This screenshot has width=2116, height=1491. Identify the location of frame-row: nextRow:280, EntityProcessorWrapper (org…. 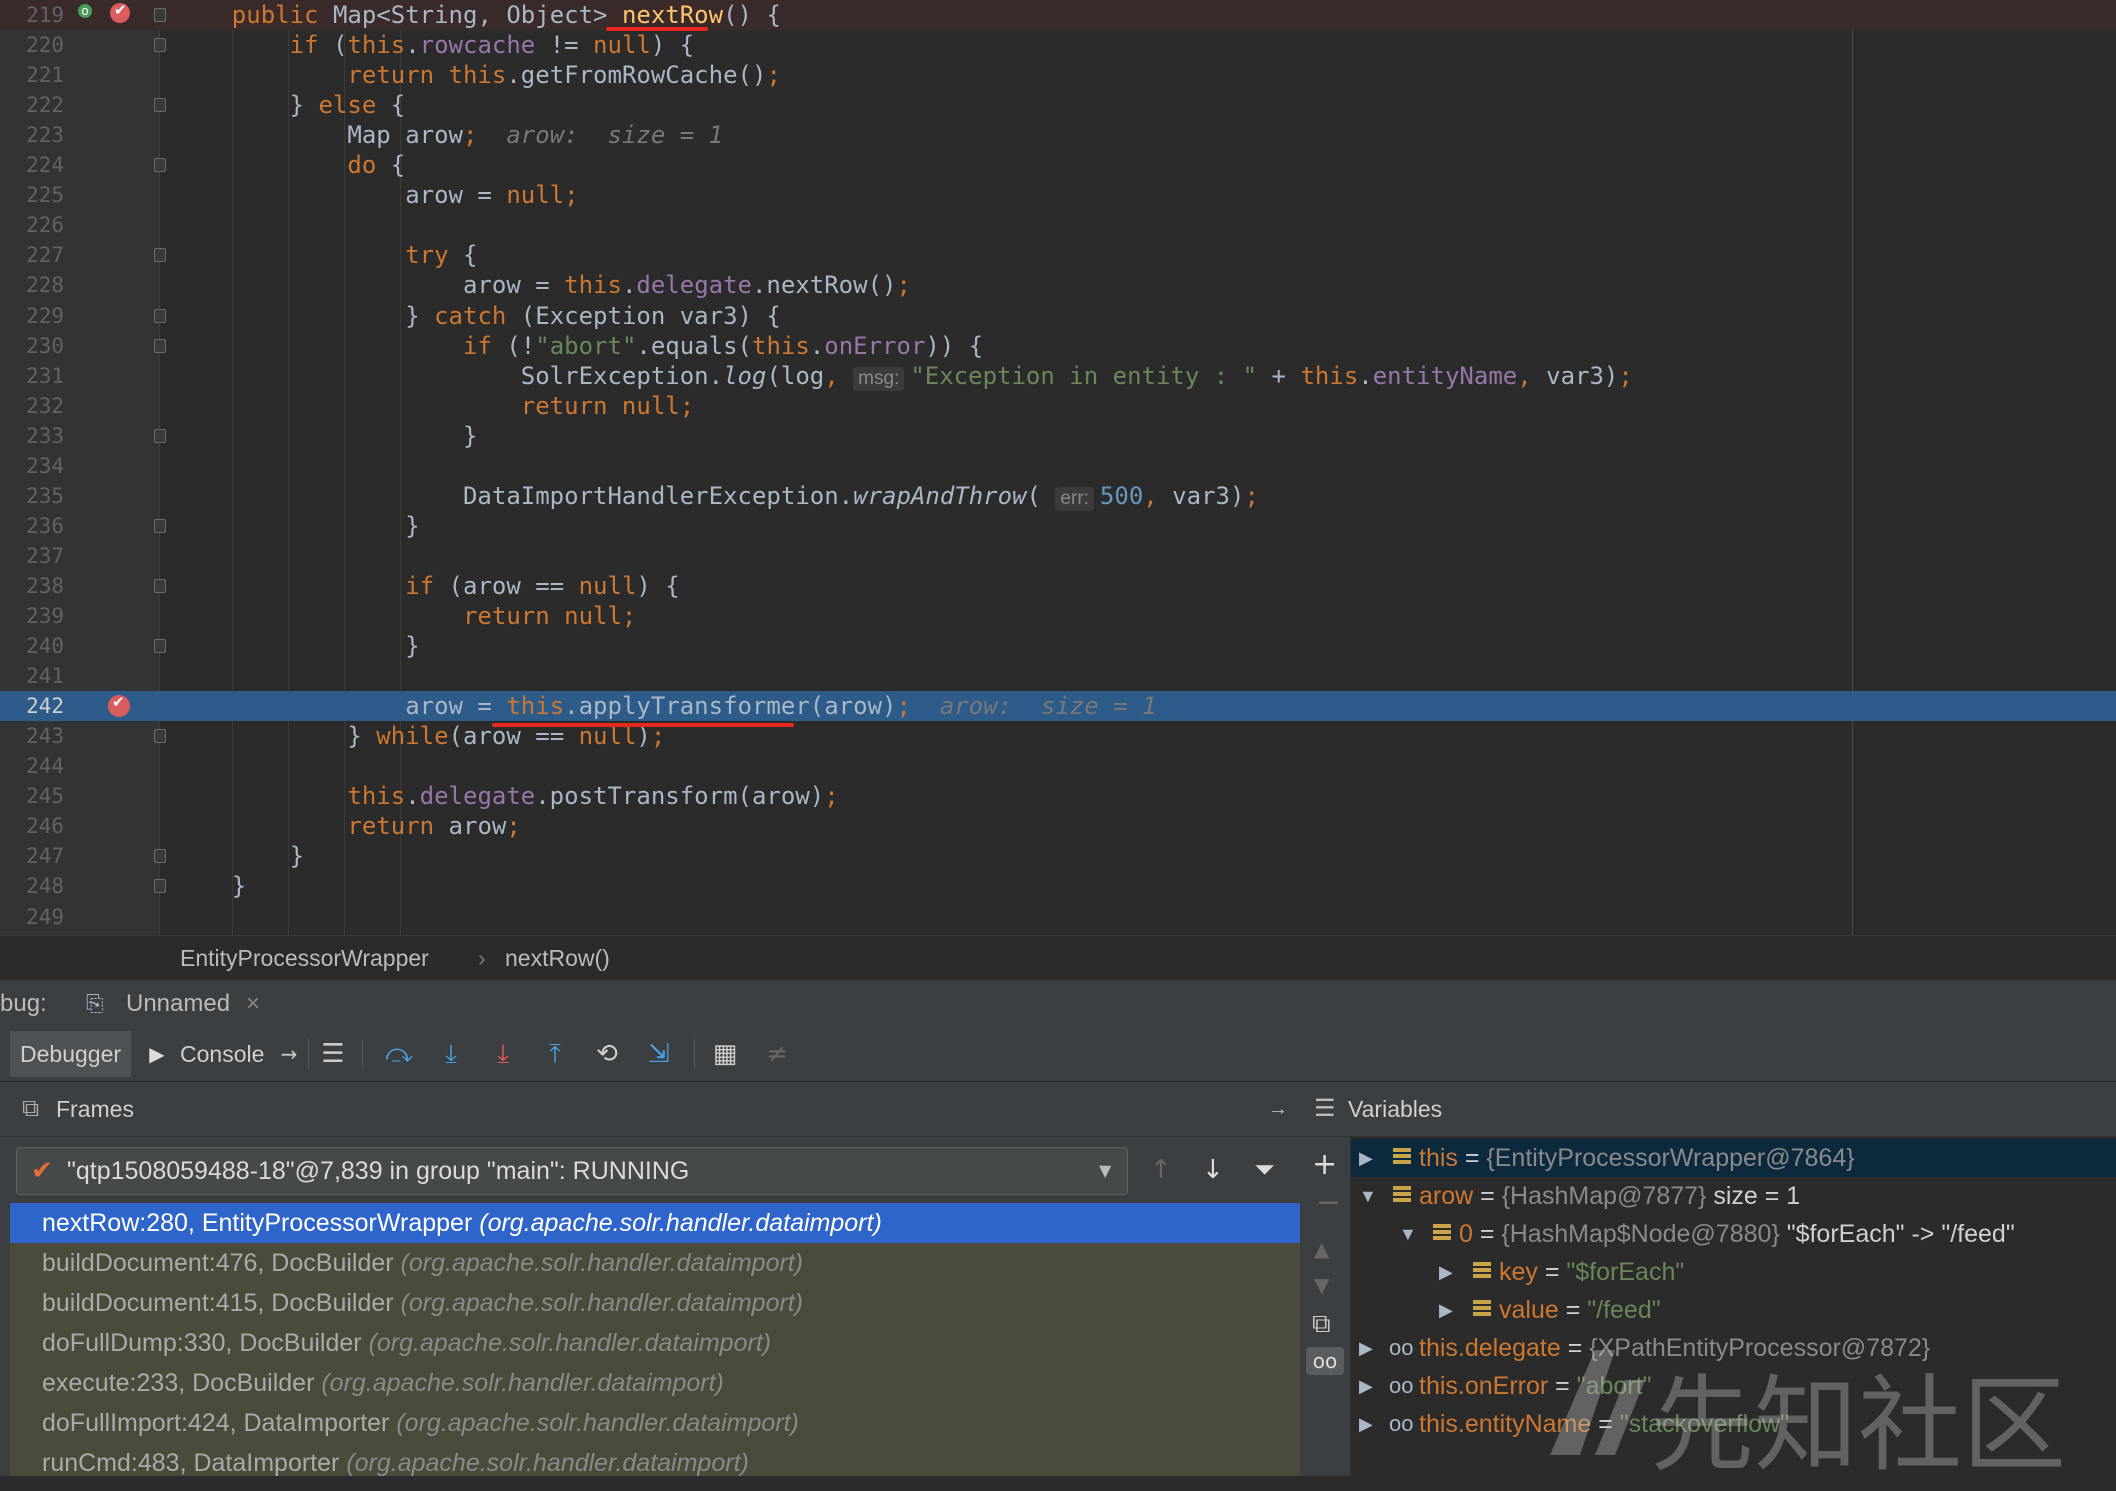
(655, 1223).